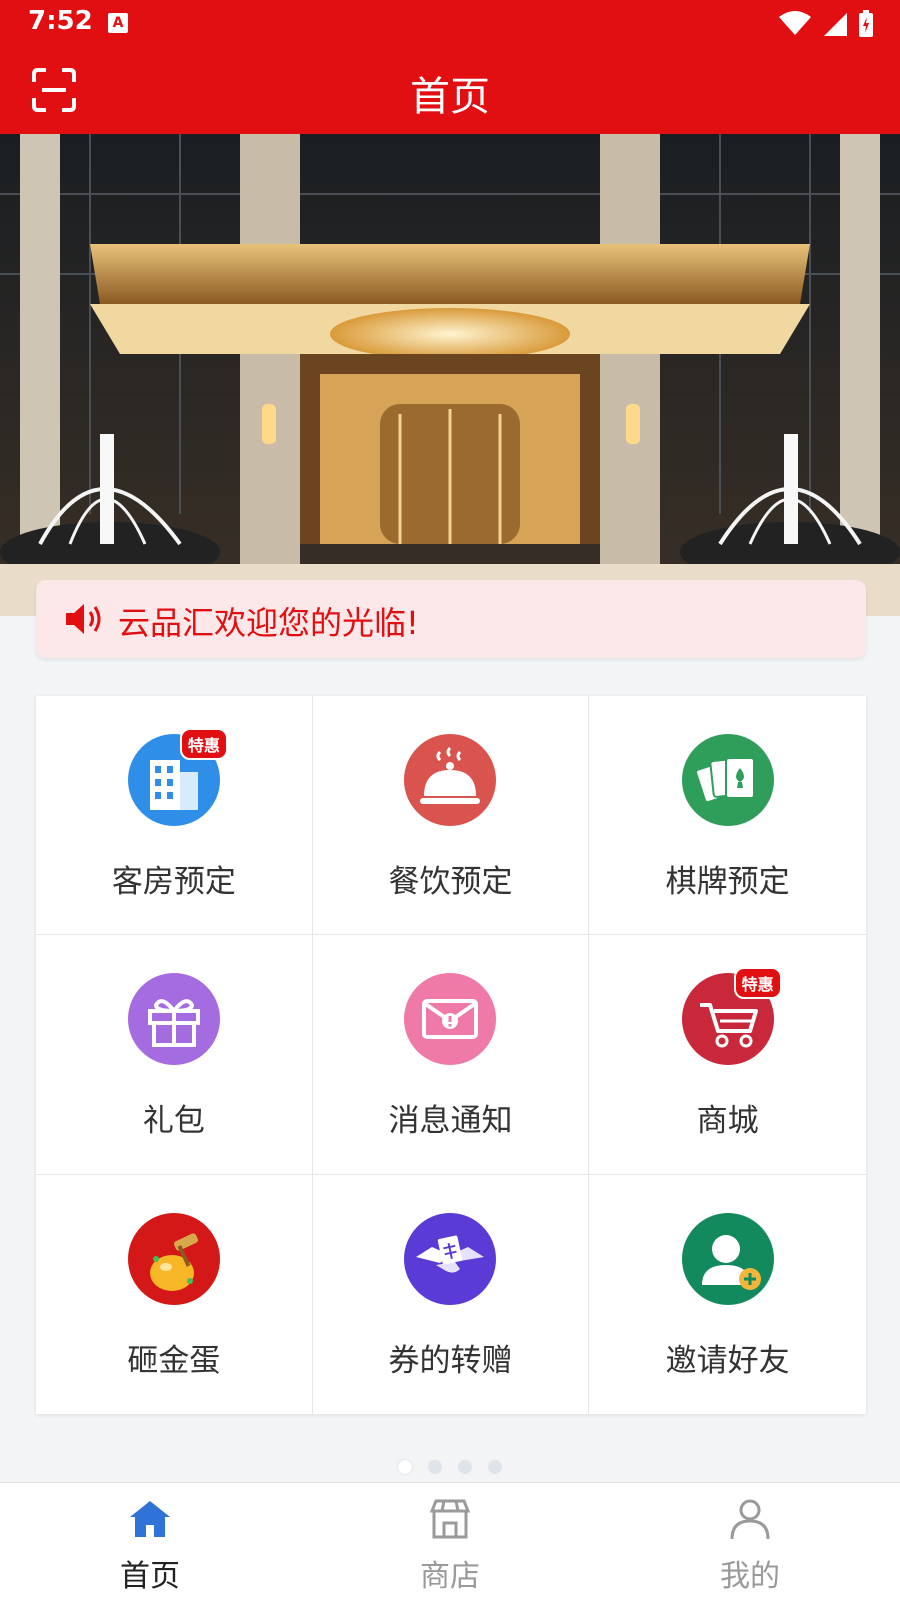  Describe the element at coordinates (450, 882) in the screenshot. I see `tile-label: 餐饮预定` at that location.